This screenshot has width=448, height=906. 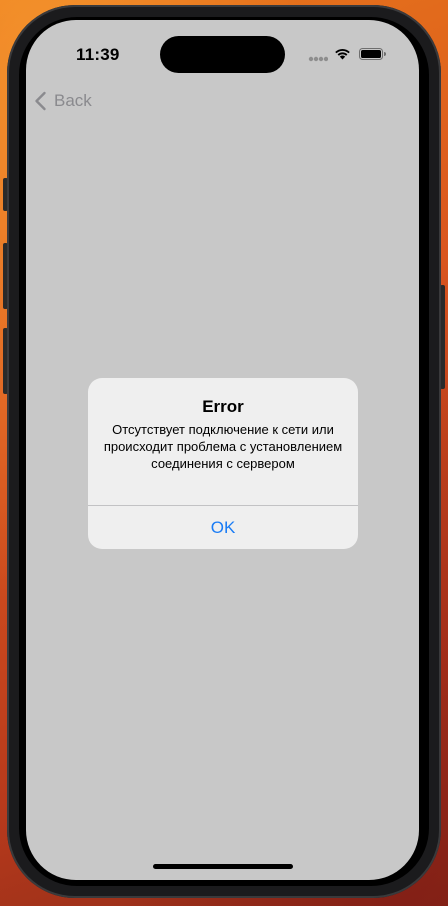 What do you see at coordinates (223, 406) in the screenshot?
I see `alert-title: Error` at bounding box center [223, 406].